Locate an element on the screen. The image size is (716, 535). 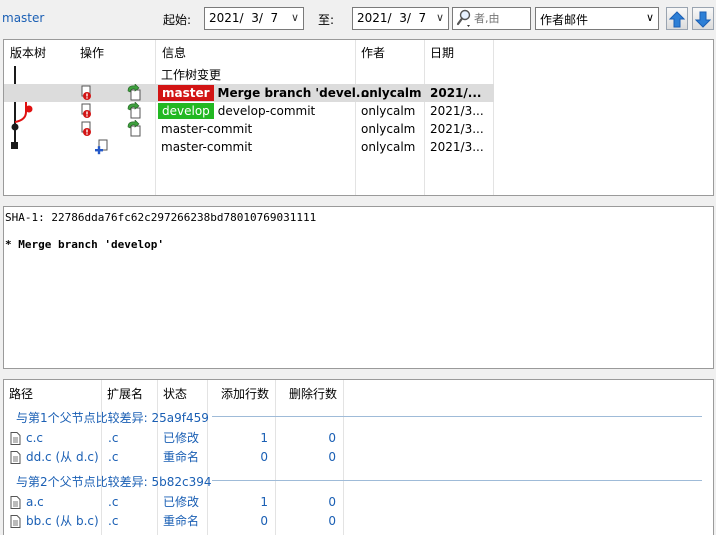
file-row: bb.c (从 b.c) .c 重命名 0 0 is located at coordinates (174, 521).